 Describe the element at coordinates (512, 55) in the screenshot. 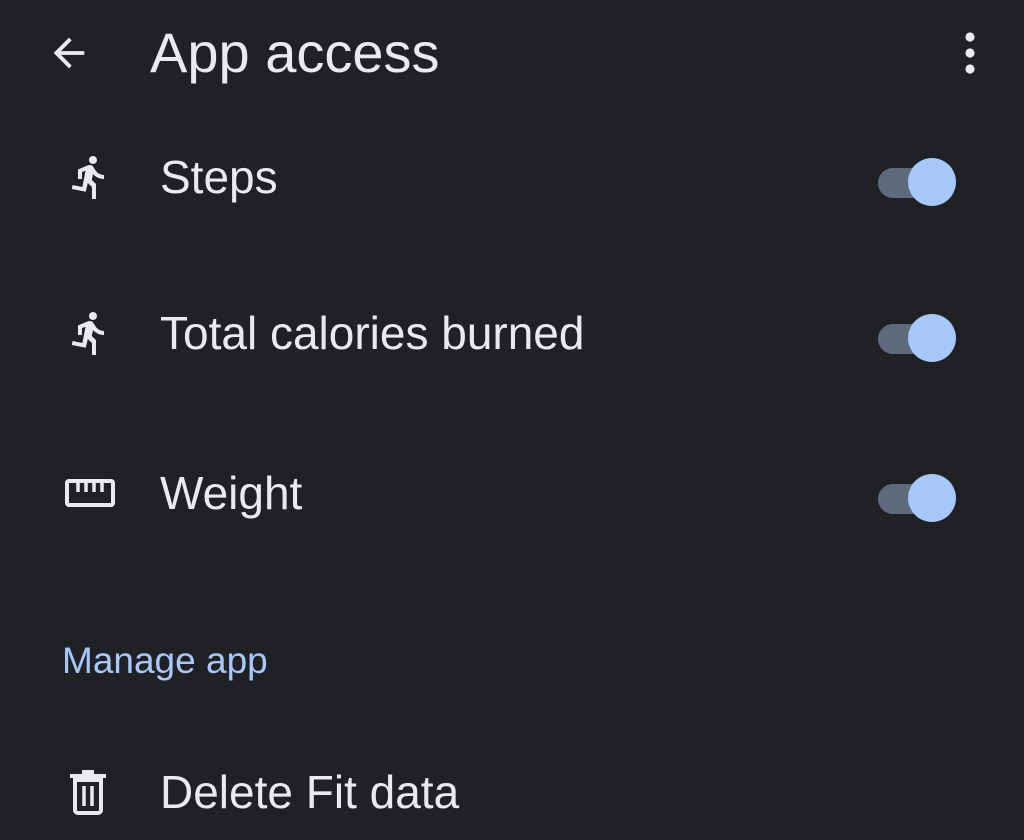

I see `top-app-bar: App access` at that location.